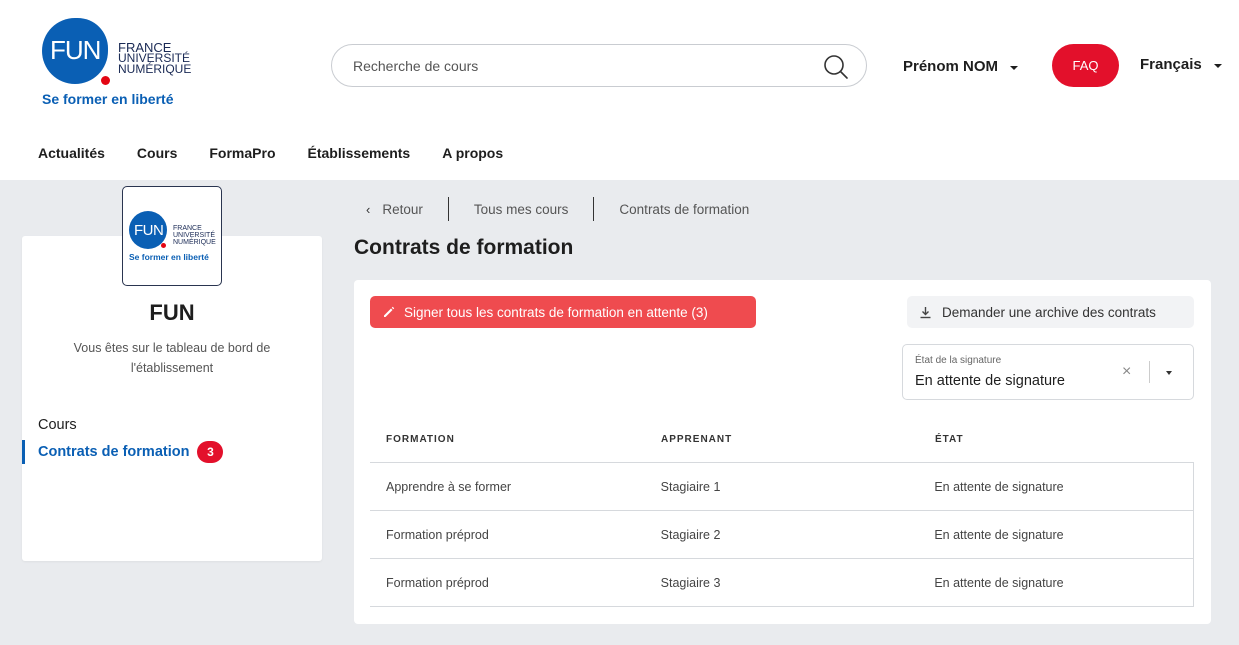 The height and width of the screenshot is (645, 1239). I want to click on count-badge: 3, so click(210, 452).